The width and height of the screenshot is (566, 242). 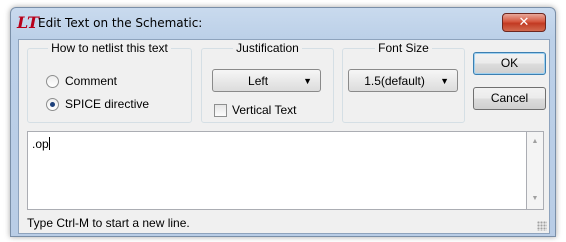 What do you see at coordinates (535, 199) in the screenshot?
I see `scroll-down-icon: ▼` at bounding box center [535, 199].